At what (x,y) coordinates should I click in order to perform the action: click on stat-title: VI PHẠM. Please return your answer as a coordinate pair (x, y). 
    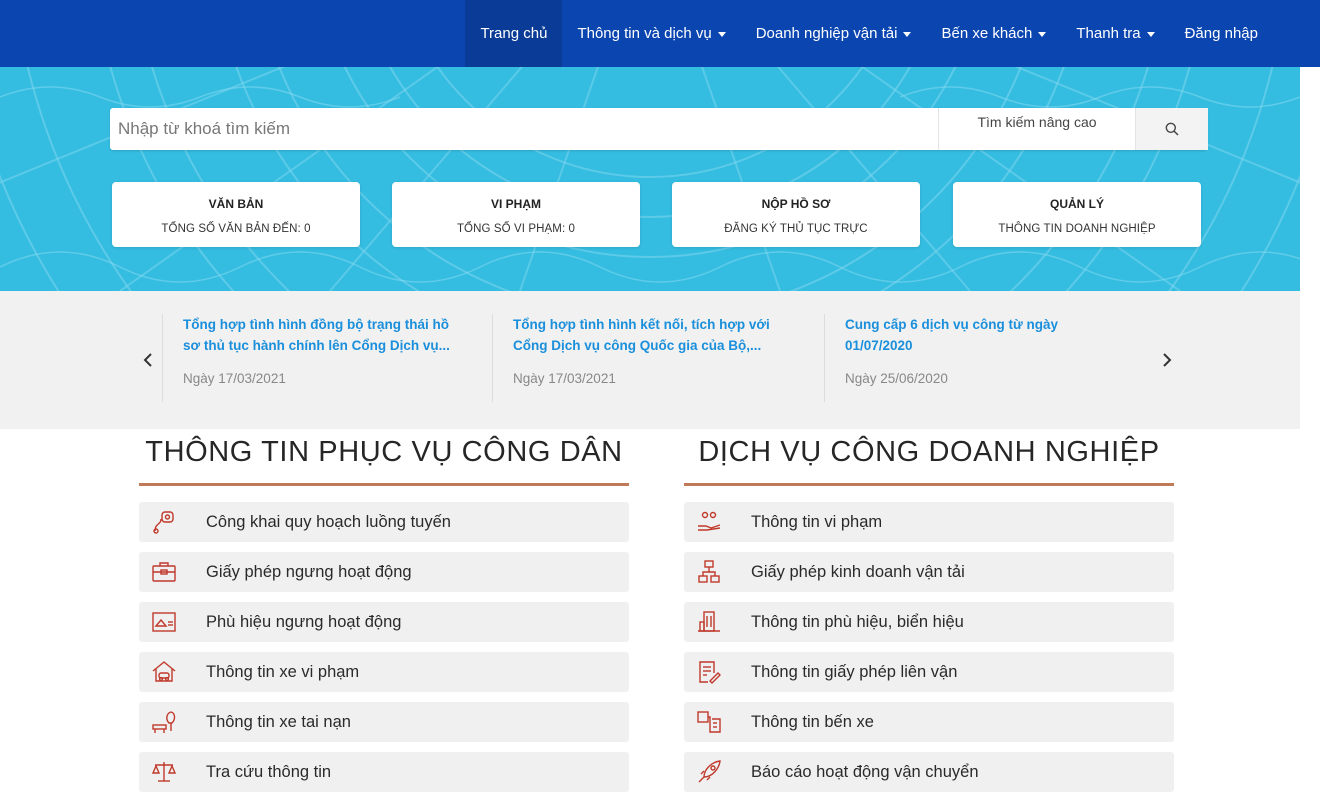
    Looking at the image, I should click on (515, 204).